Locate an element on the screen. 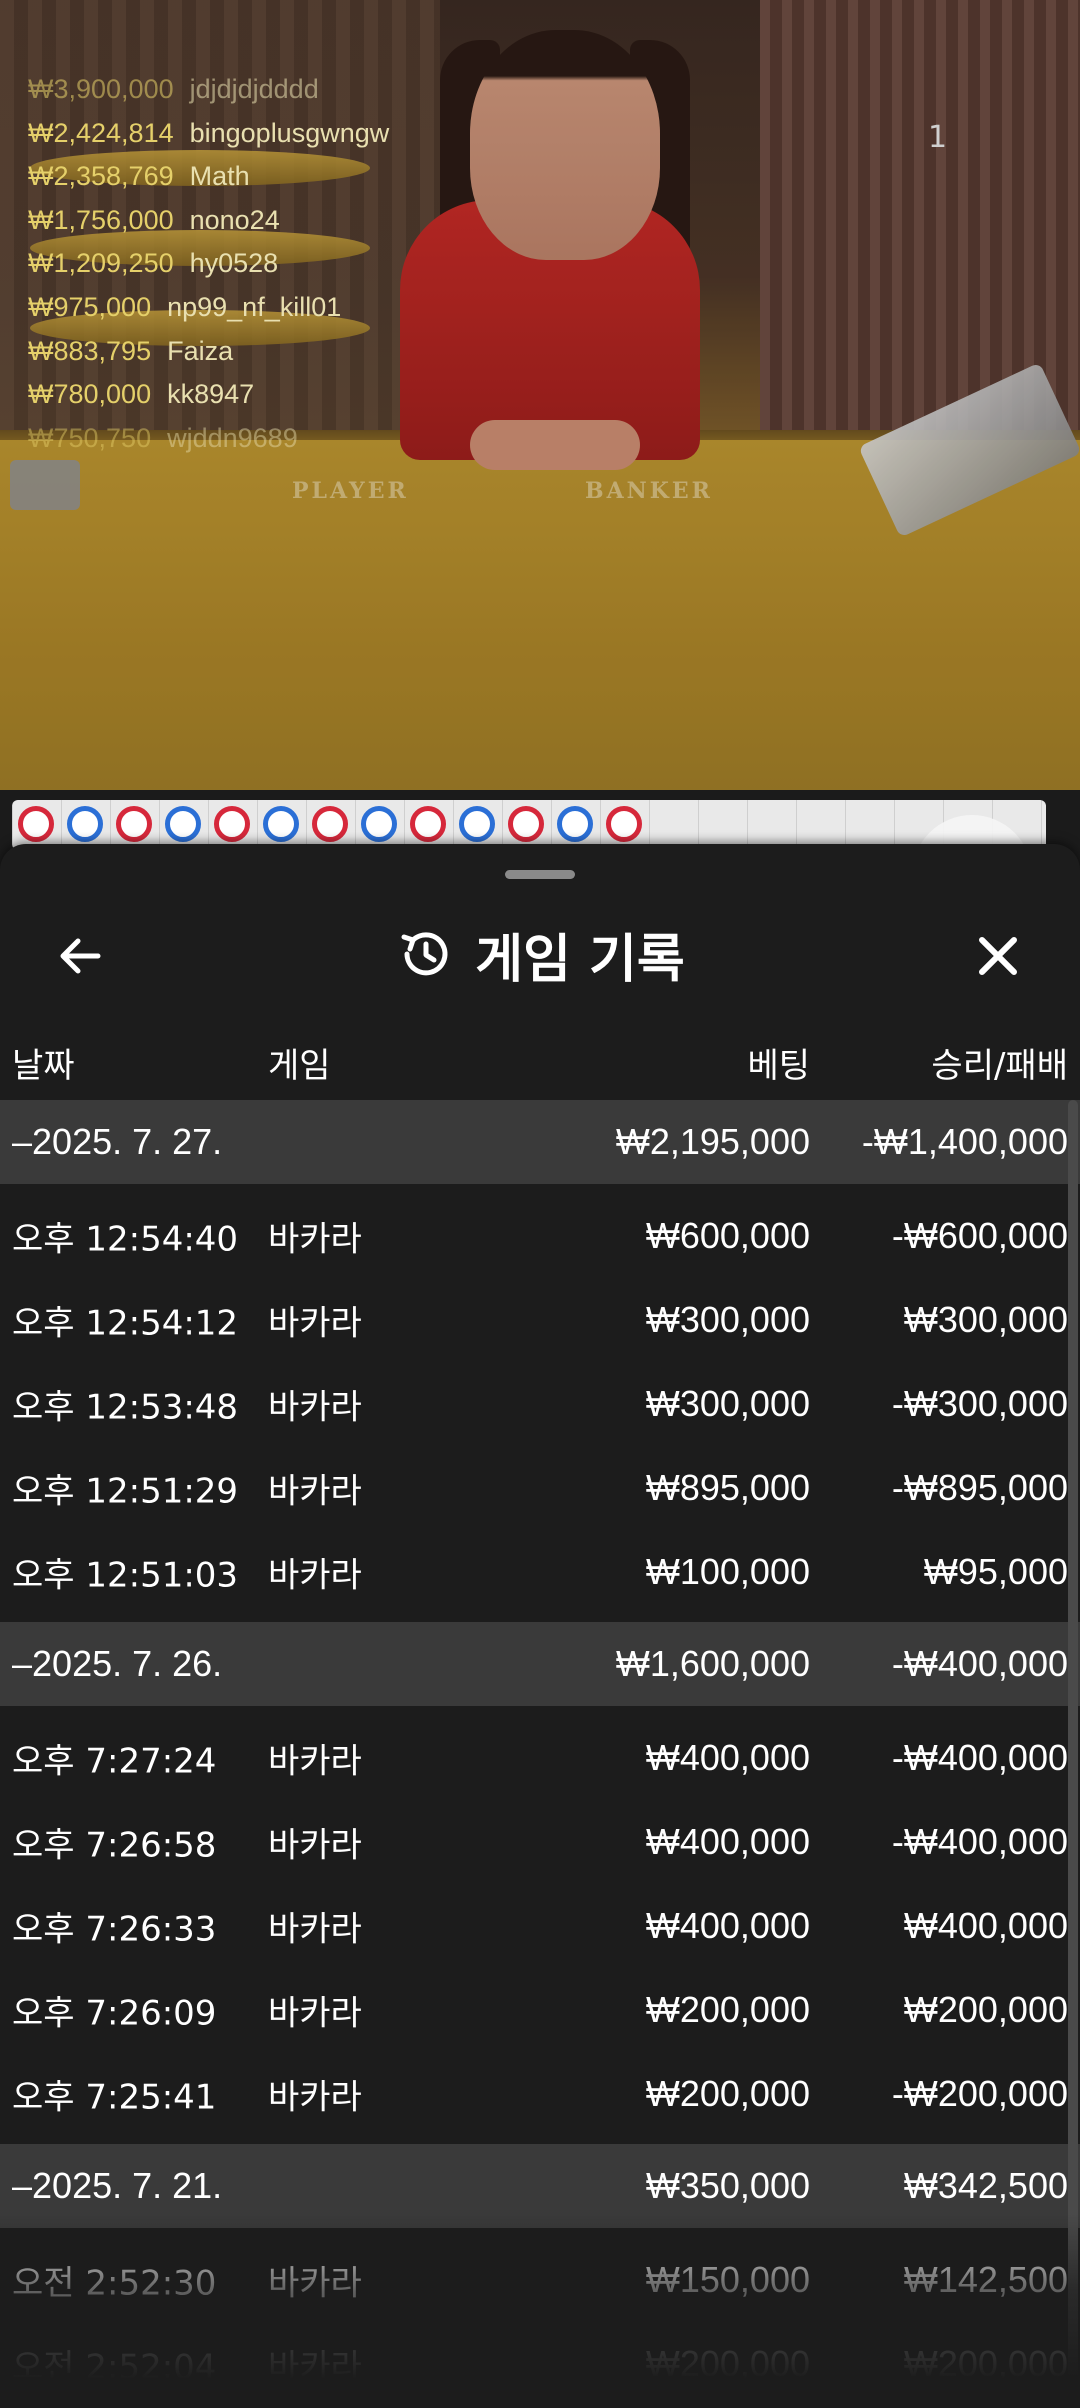 This screenshot has width=1080, height=2408. round-number: 1 is located at coordinates (938, 137).